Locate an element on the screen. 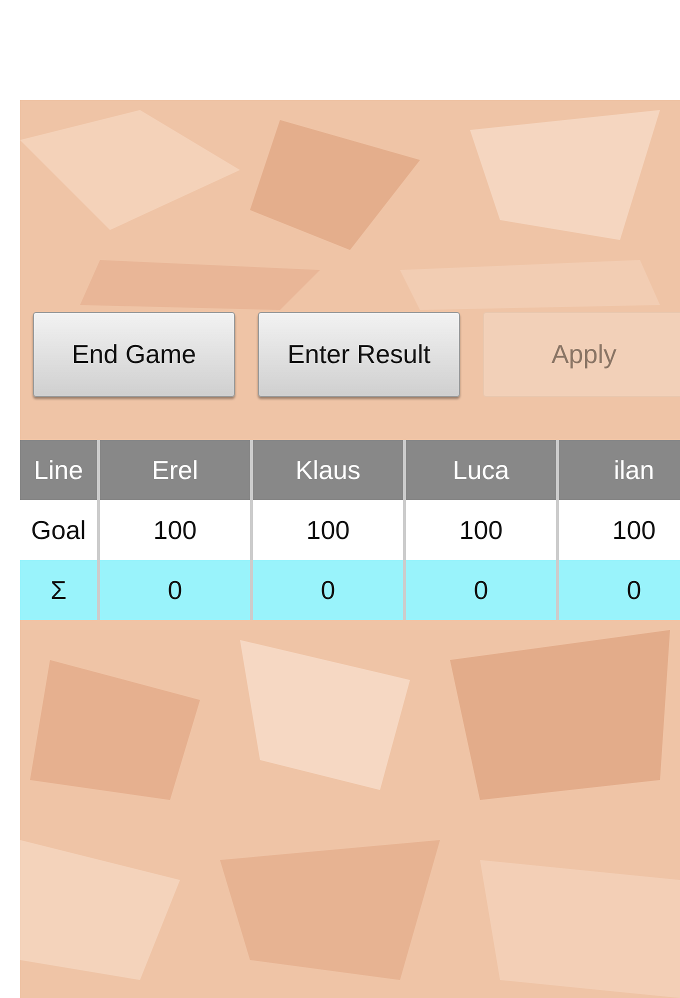 The image size is (680, 998). table-cell: Σ is located at coordinates (58, 590).